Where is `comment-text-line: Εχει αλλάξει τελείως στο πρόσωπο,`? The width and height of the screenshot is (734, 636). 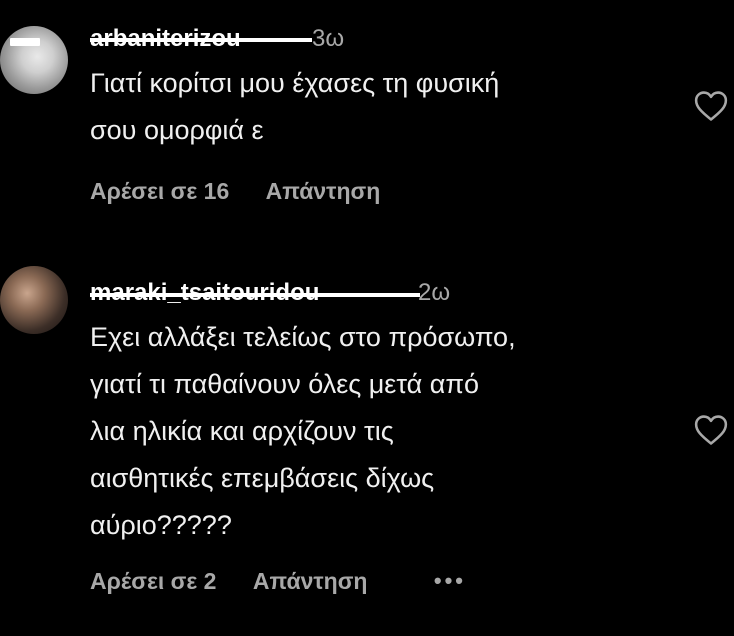
comment-text-line: Εχει αλλάξει τελείως στο πρόσωπο, is located at coordinates (303, 337).